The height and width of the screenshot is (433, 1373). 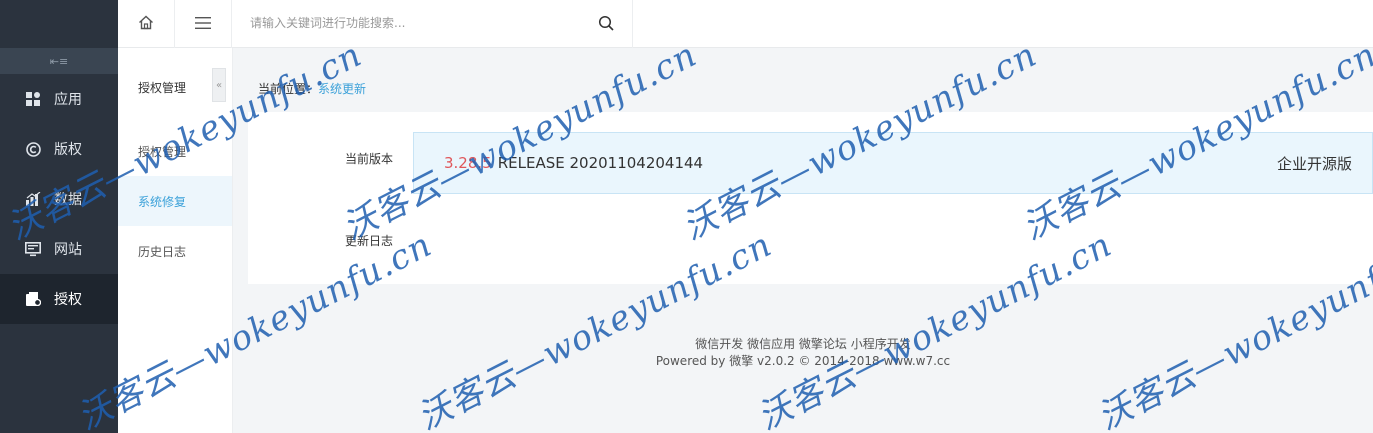 What do you see at coordinates (175, 251) in the screenshot?
I see `subnav-item-history-log: 历史日志` at bounding box center [175, 251].